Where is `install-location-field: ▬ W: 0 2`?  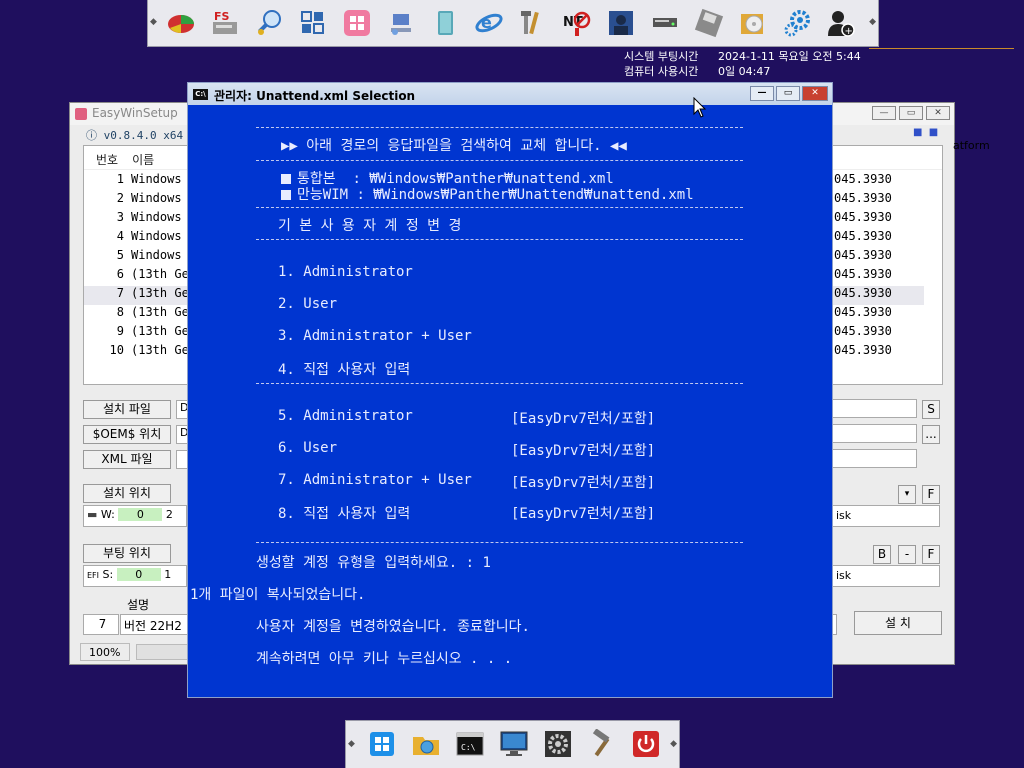 install-location-field: ▬ W: 0 2 is located at coordinates (135, 516).